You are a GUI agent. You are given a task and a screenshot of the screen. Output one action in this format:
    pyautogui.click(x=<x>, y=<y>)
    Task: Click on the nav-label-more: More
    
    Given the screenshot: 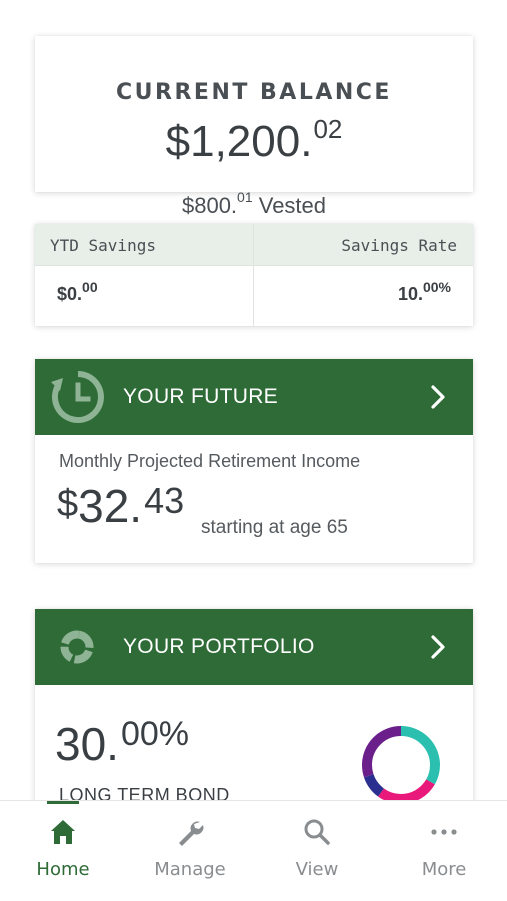 What is the action you would take?
    pyautogui.click(x=444, y=869)
    